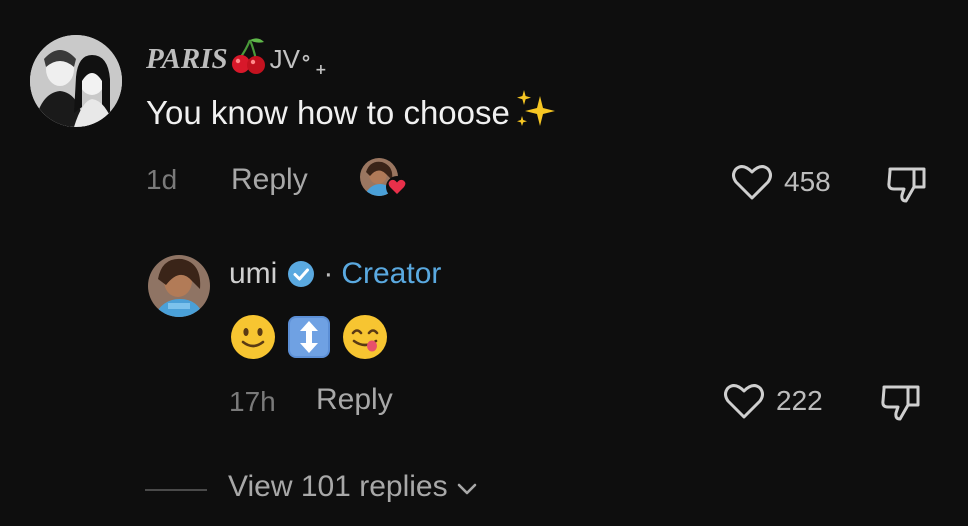 The height and width of the screenshot is (526, 968). I want to click on commenter-username: PARIS JV ° +, so click(236, 58).